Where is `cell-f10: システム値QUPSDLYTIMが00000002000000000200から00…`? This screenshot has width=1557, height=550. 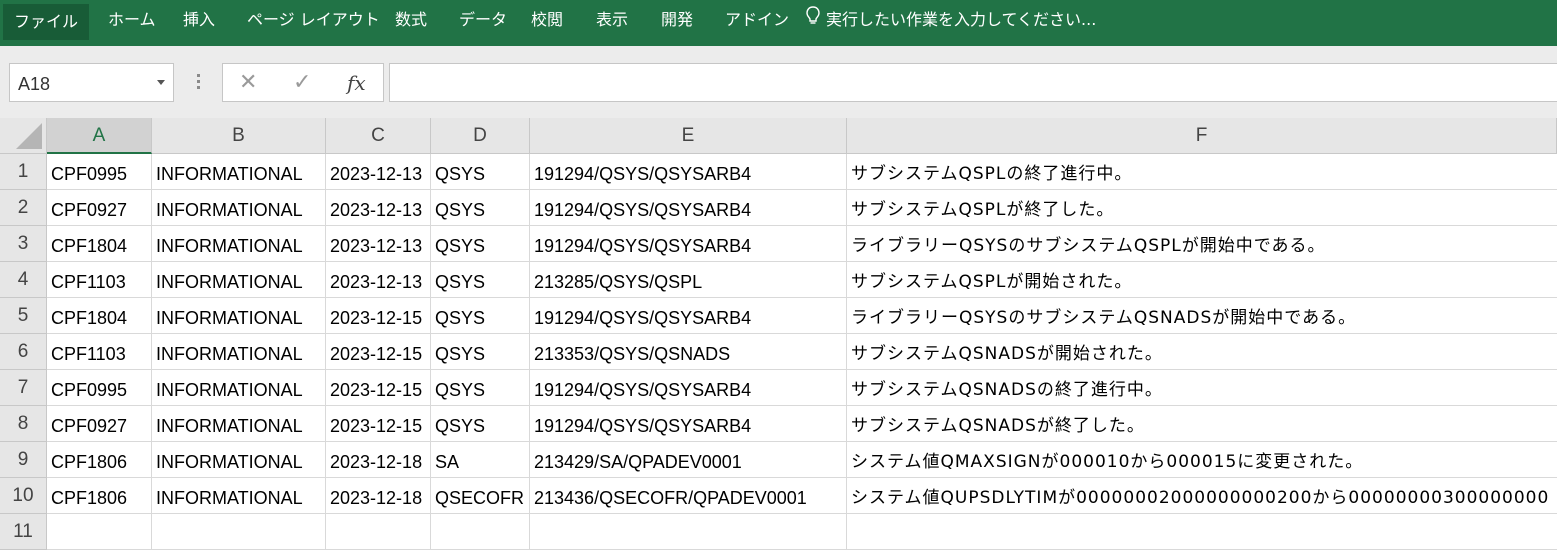
cell-f10: システム値QUPSDLYTIMが00000002000000000200から00… is located at coordinates (1202, 496).